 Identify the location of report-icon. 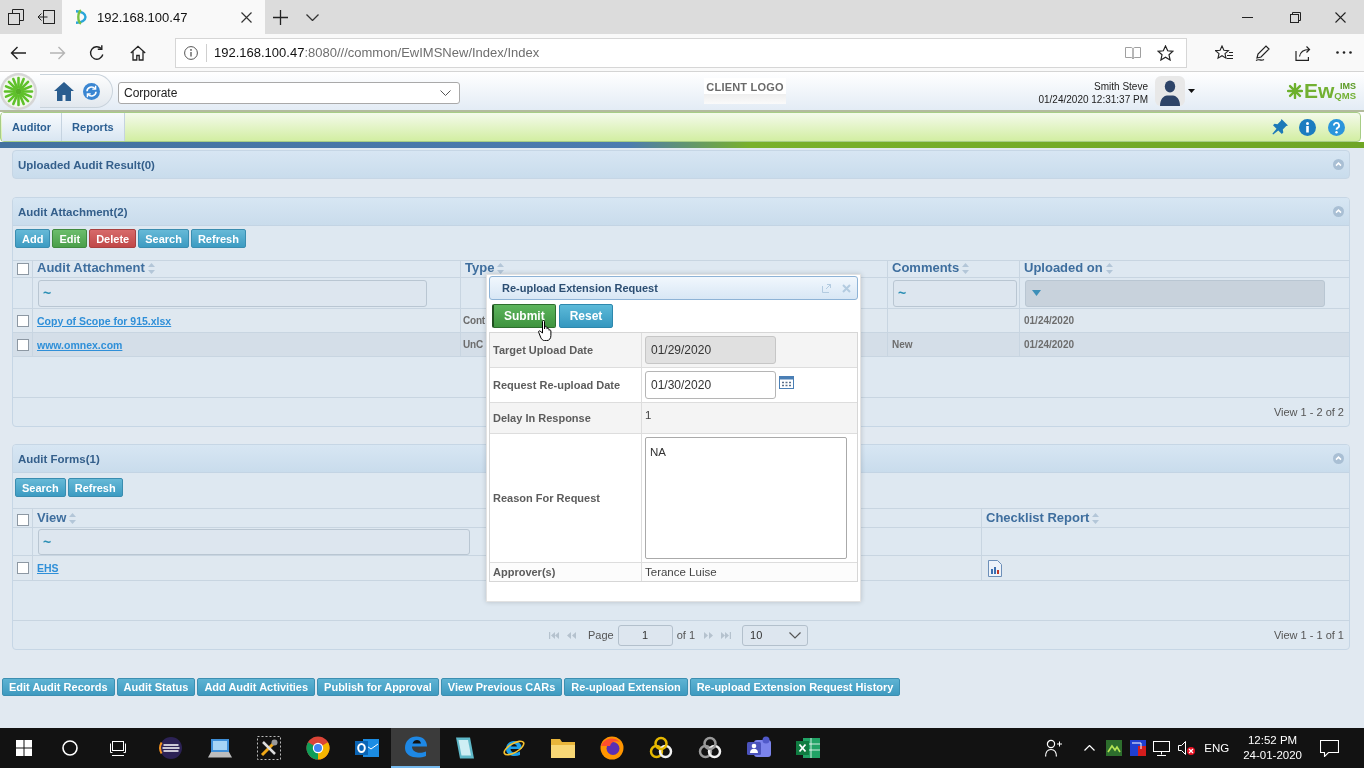
(995, 568).